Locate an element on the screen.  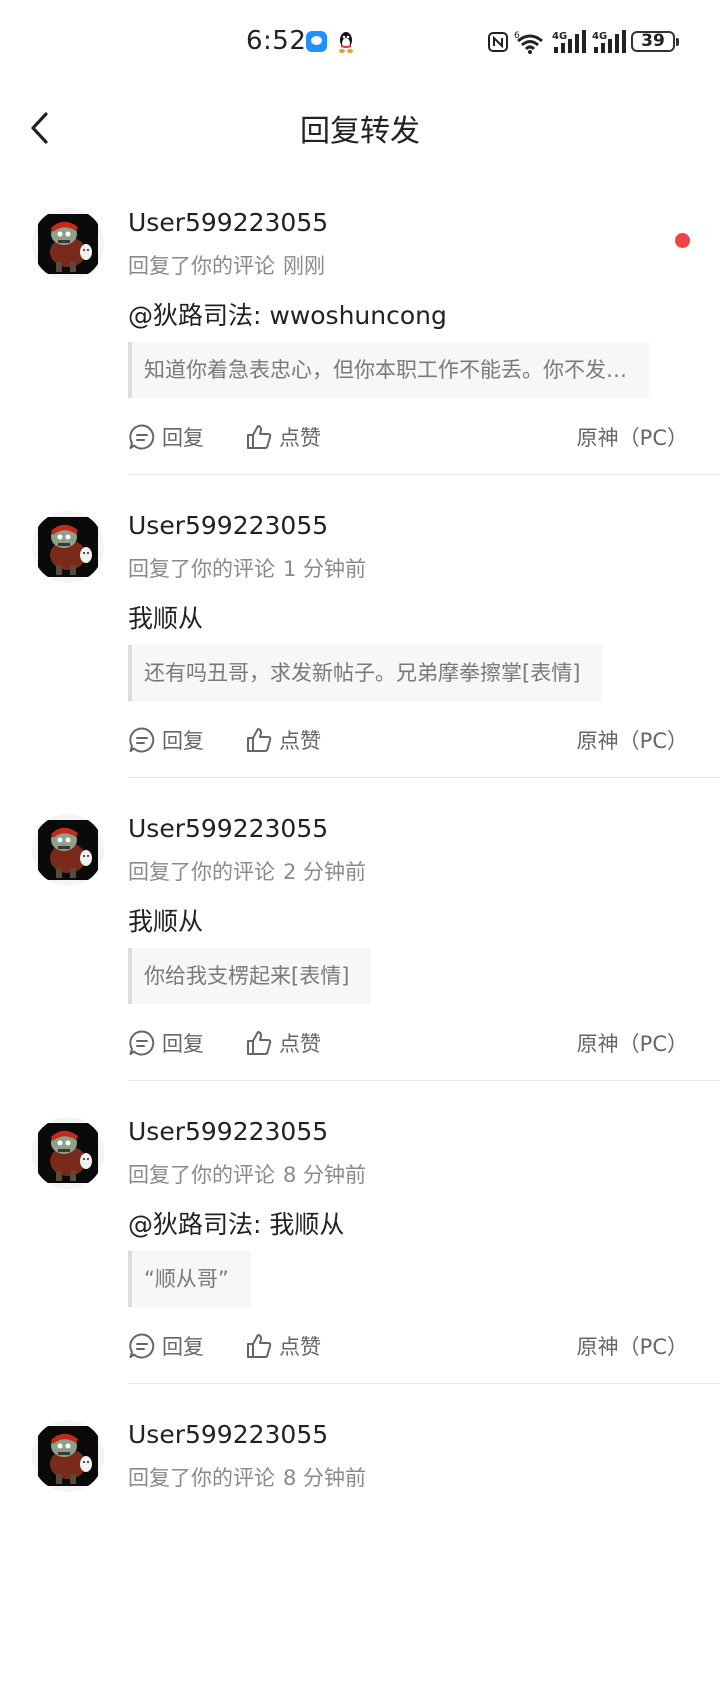
status-bar: 6:52 6 4G 4G 39 is located at coordinates (360, 42).